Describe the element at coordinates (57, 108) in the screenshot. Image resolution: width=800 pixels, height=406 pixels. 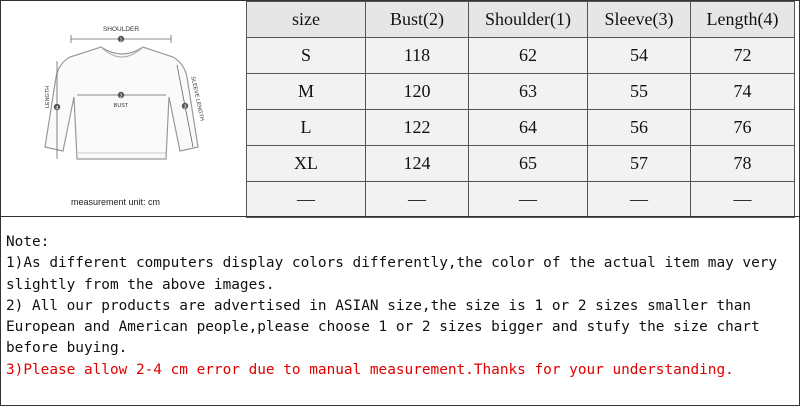
I see `marker-4: 4` at that location.